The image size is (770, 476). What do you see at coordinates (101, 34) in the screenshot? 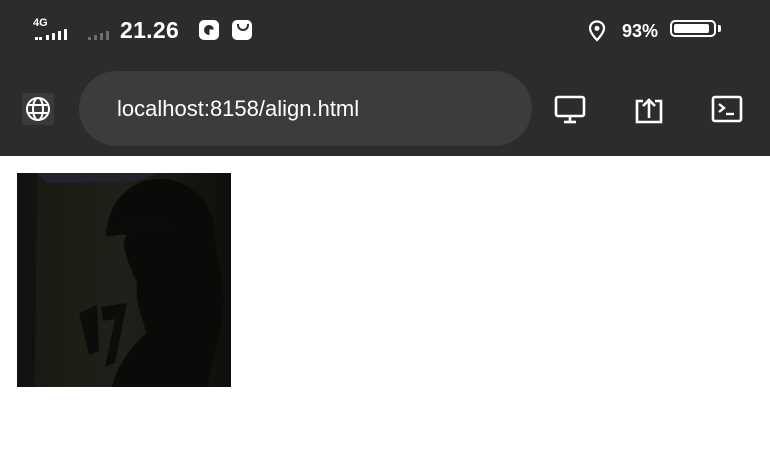
I see `secondary-signal-icon` at bounding box center [101, 34].